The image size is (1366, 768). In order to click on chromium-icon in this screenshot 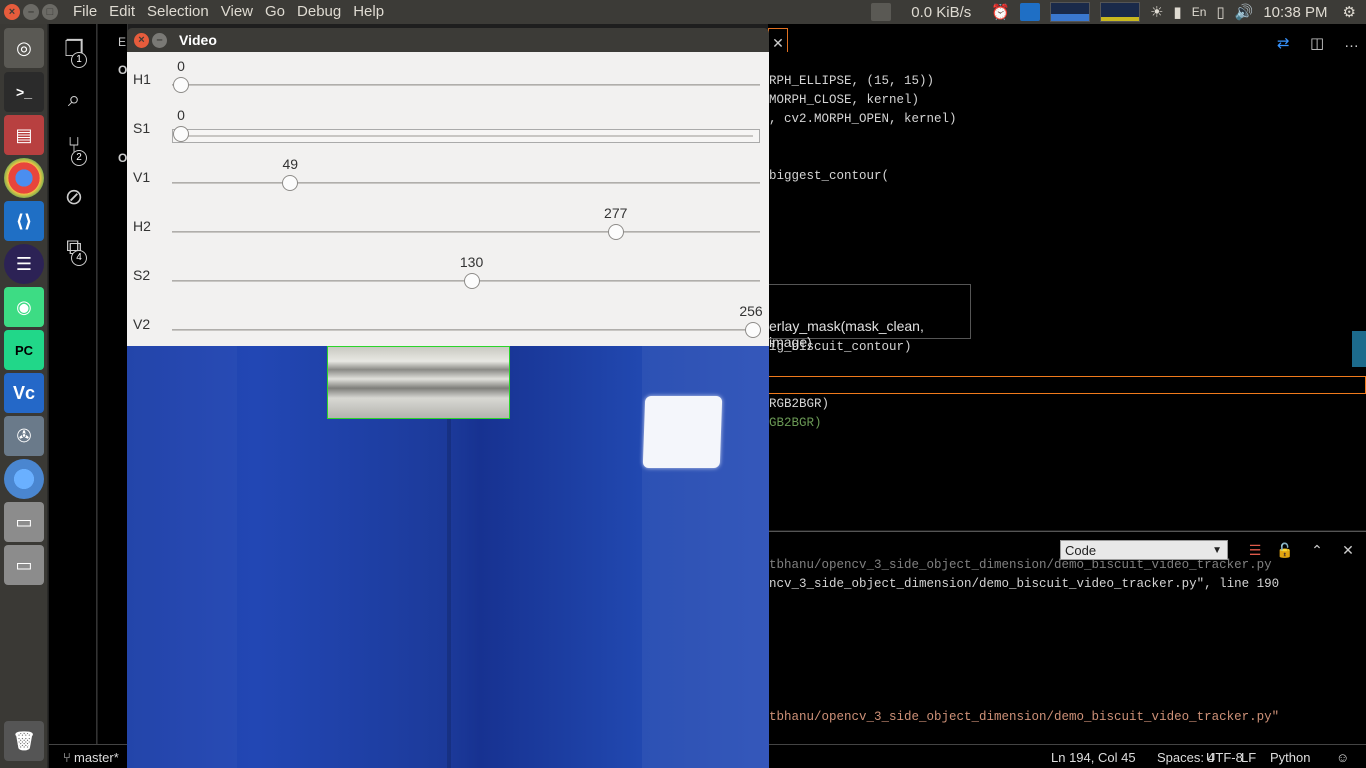, I will do `click(24, 479)`.